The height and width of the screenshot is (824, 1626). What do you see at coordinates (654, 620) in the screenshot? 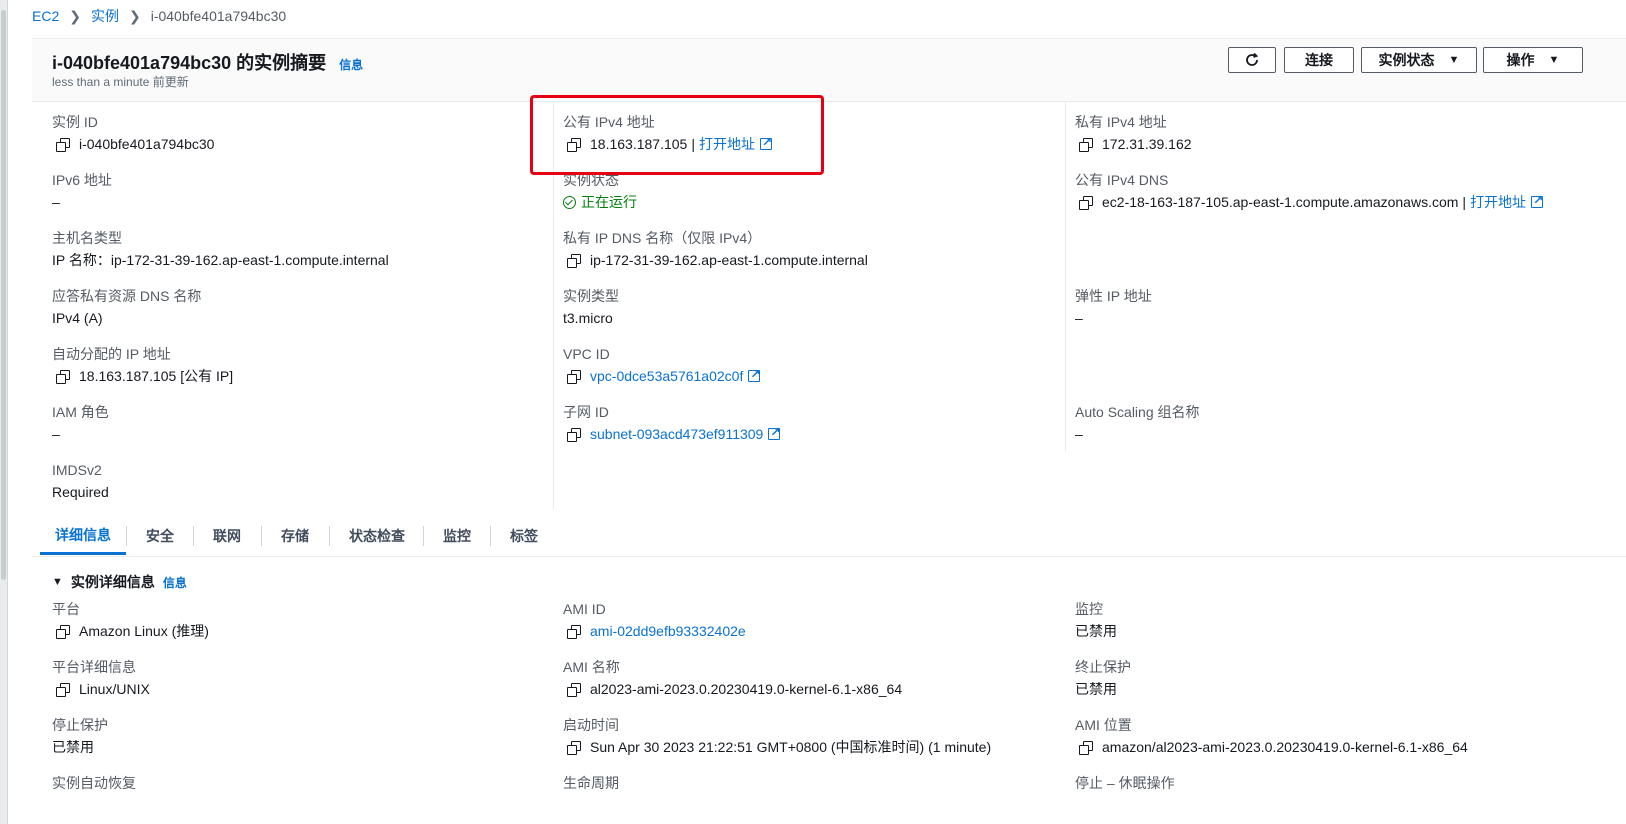
I see `field-ami-id: AMI ID ami-02dd9efb93332402e` at bounding box center [654, 620].